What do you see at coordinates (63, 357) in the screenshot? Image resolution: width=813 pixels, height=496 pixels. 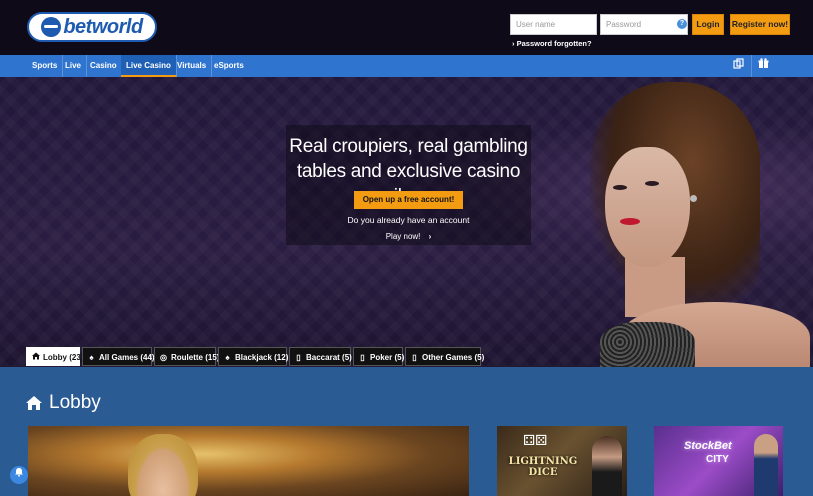 I see `tab-label: Lobby (23)` at bounding box center [63, 357].